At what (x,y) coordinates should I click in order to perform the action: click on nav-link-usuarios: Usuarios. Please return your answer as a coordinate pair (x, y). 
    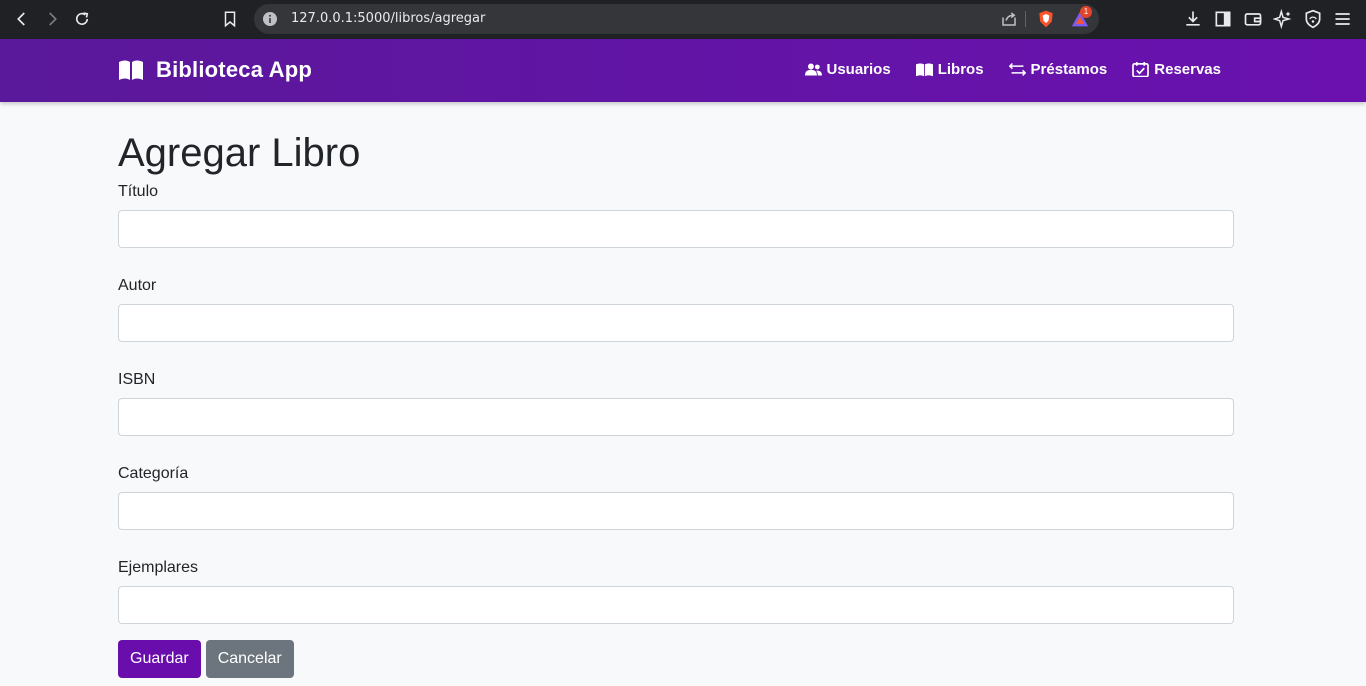
    Looking at the image, I should click on (847, 69).